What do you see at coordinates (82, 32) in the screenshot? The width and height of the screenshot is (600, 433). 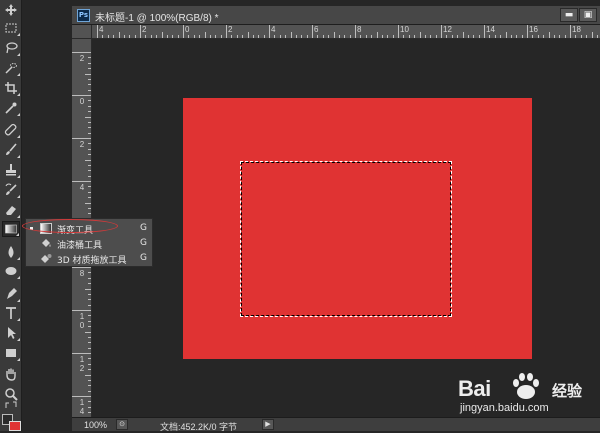 I see `ruler-origin` at bounding box center [82, 32].